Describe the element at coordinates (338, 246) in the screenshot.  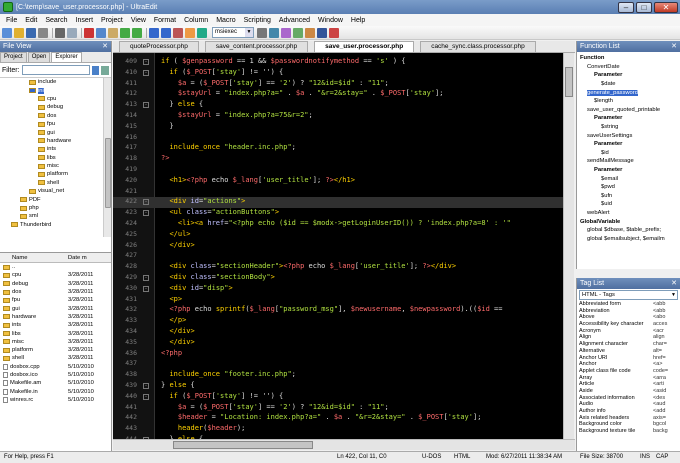
I see `code-line: 426 </div>` at that location.